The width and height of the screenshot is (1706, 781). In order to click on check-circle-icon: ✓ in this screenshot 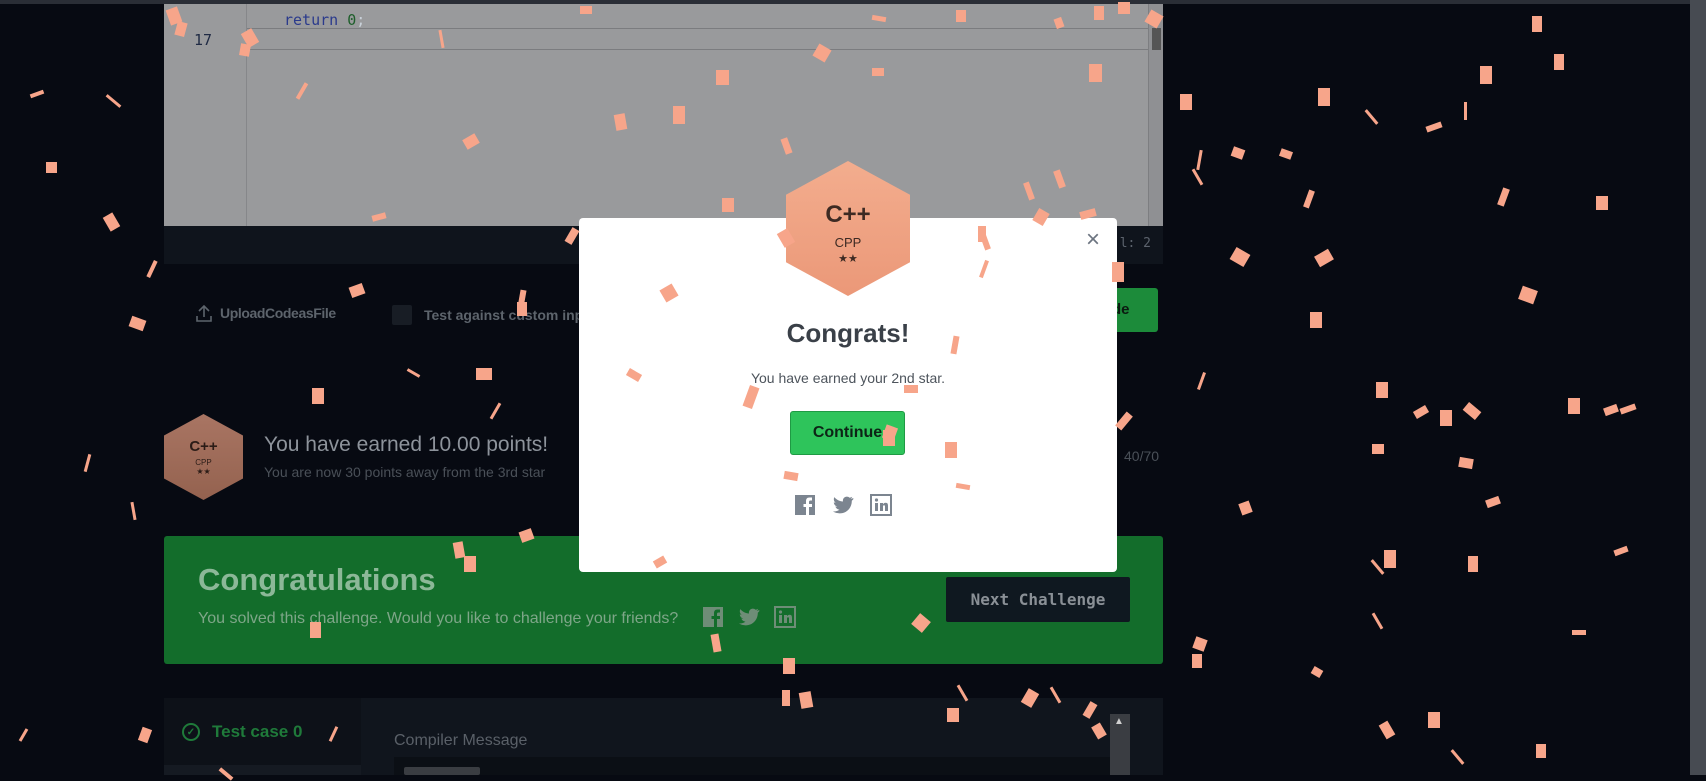, I will do `click(191, 732)`.